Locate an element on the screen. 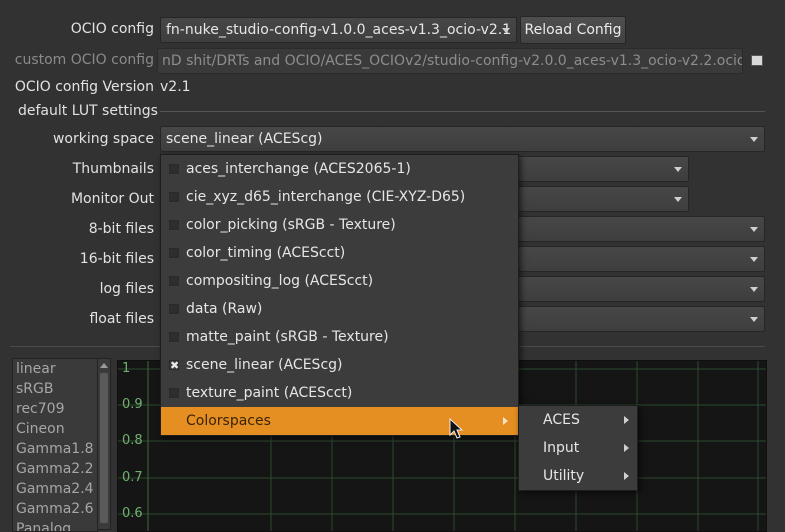 This screenshot has width=785, height=532. menu-item-texture-paint: texture_paint (ACEScct) is located at coordinates (339, 393).